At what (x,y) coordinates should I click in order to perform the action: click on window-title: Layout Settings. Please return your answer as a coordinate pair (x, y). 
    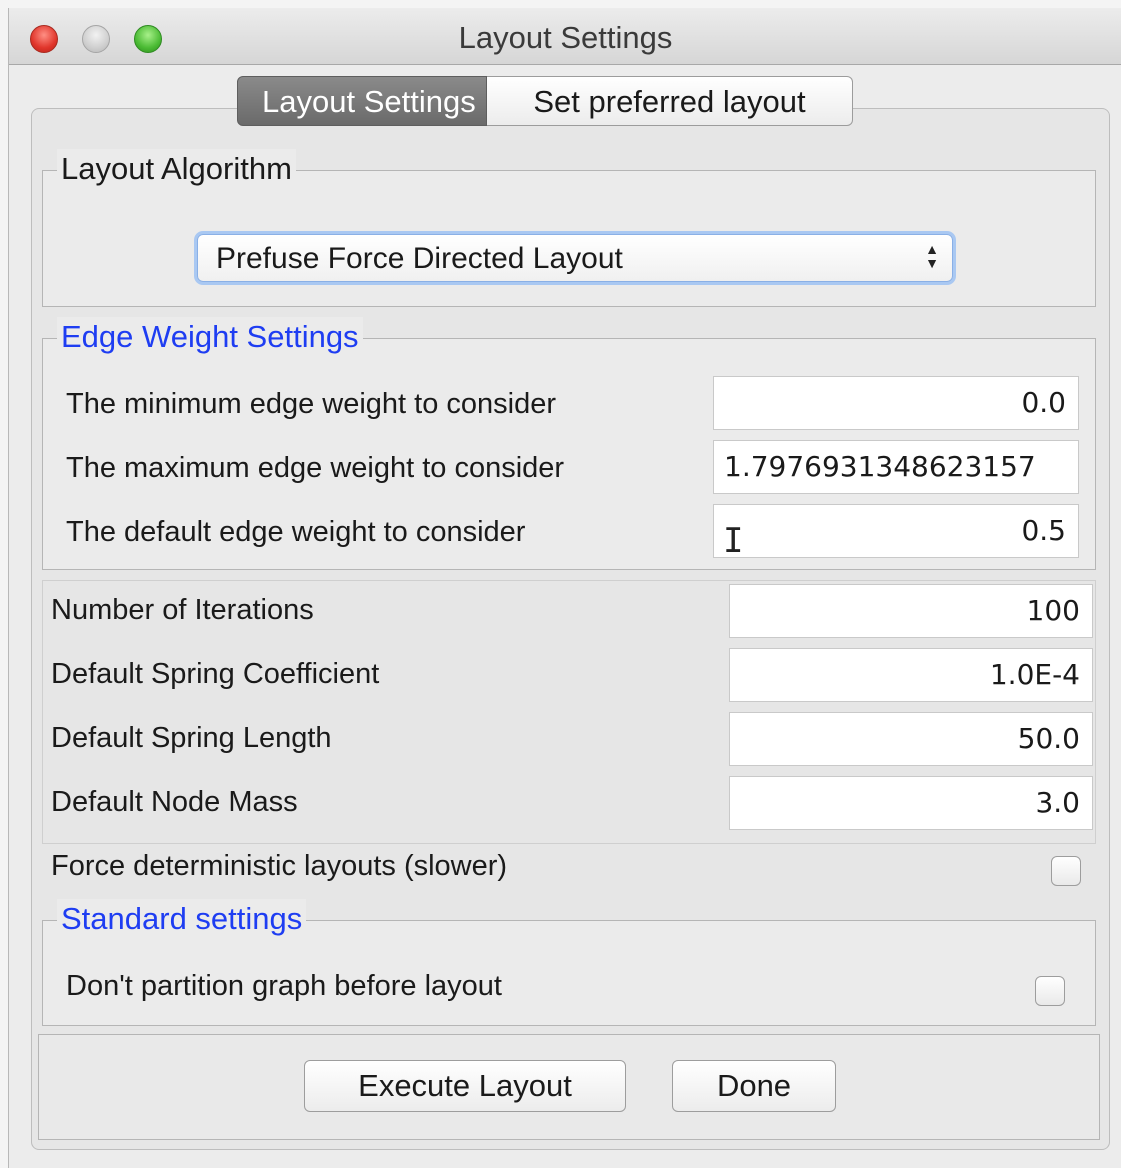
    Looking at the image, I should click on (565, 37).